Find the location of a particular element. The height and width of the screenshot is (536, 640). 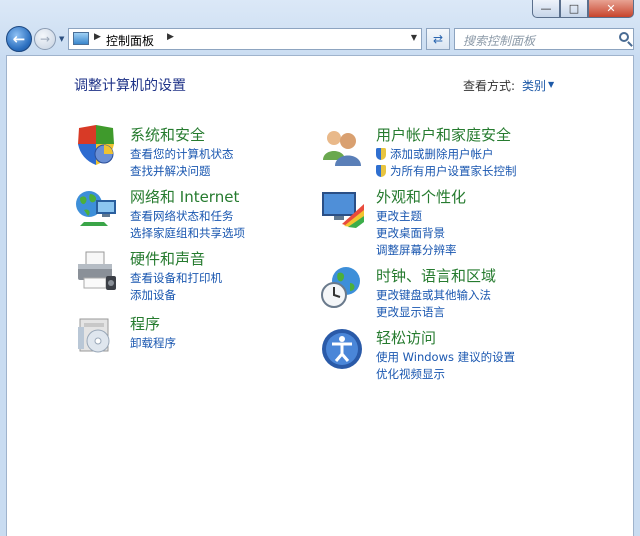

shield-icon is located at coordinates (96, 146).